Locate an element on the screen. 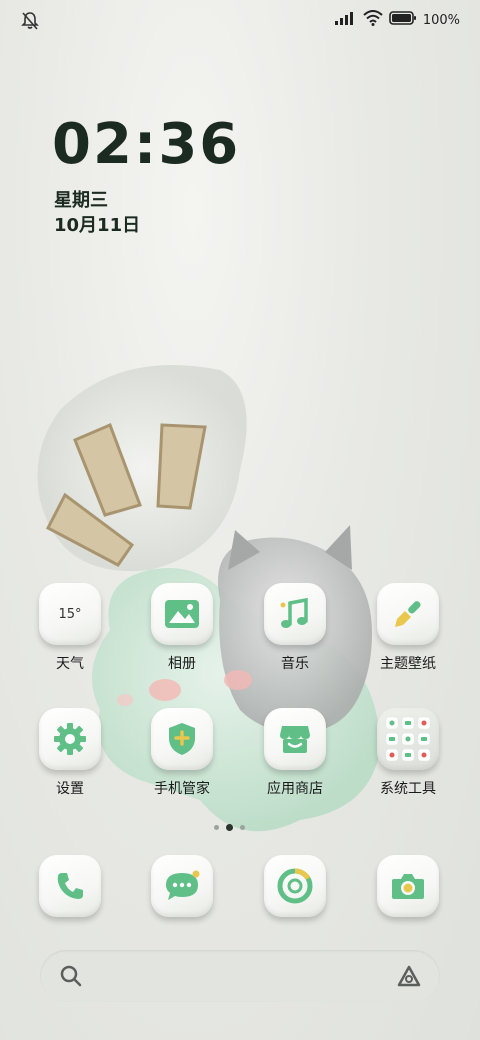 Image resolution: width=480 pixels, height=1040 pixels. status-bar: 100% is located at coordinates (240, 20).